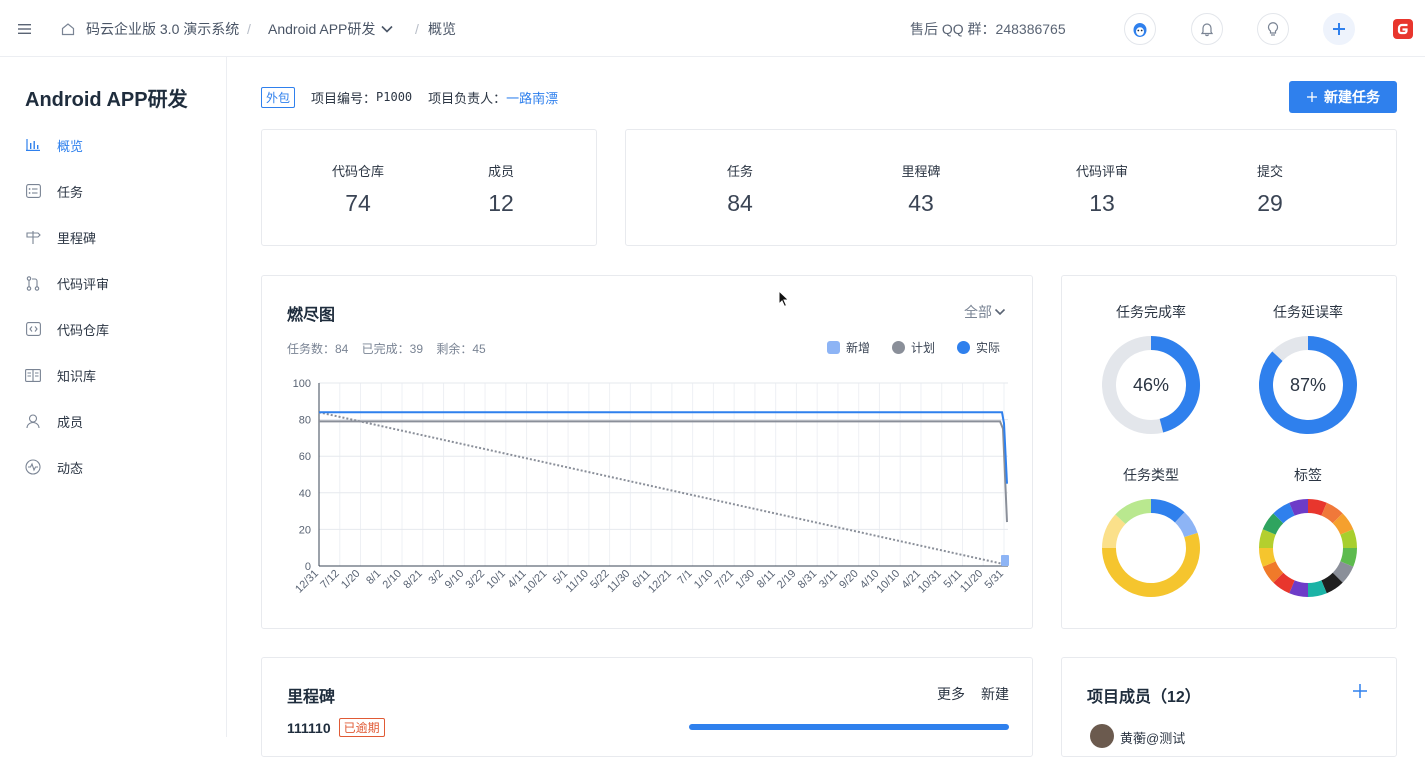 The height and width of the screenshot is (757, 1425). Describe the element at coordinates (496, 580) in the screenshot. I see `x-tick-label: 10/1` at that location.